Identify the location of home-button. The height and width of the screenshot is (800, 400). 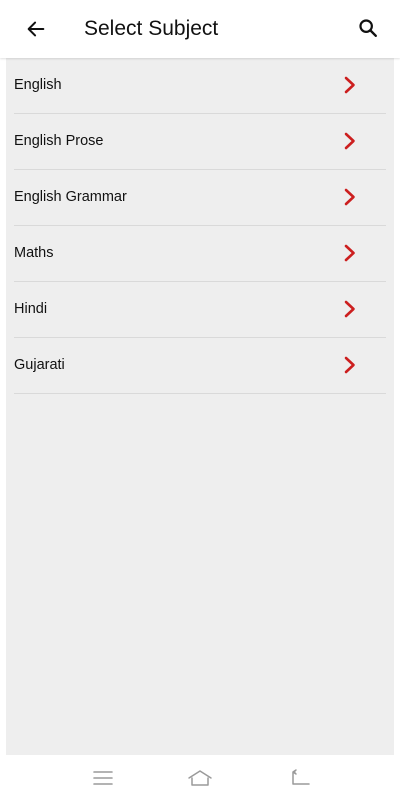
(200, 778).